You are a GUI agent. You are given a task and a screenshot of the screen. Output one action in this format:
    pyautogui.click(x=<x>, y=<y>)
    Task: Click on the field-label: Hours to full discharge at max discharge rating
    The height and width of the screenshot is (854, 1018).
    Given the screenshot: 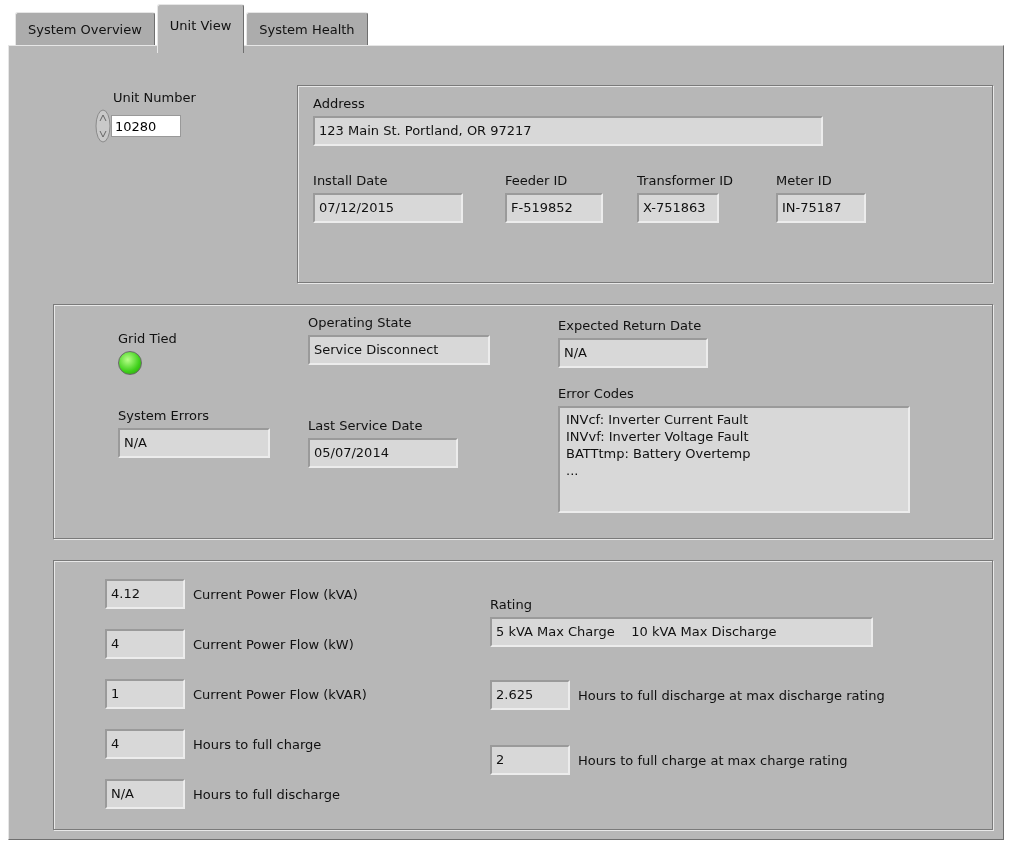 What is the action you would take?
    pyautogui.click(x=731, y=695)
    